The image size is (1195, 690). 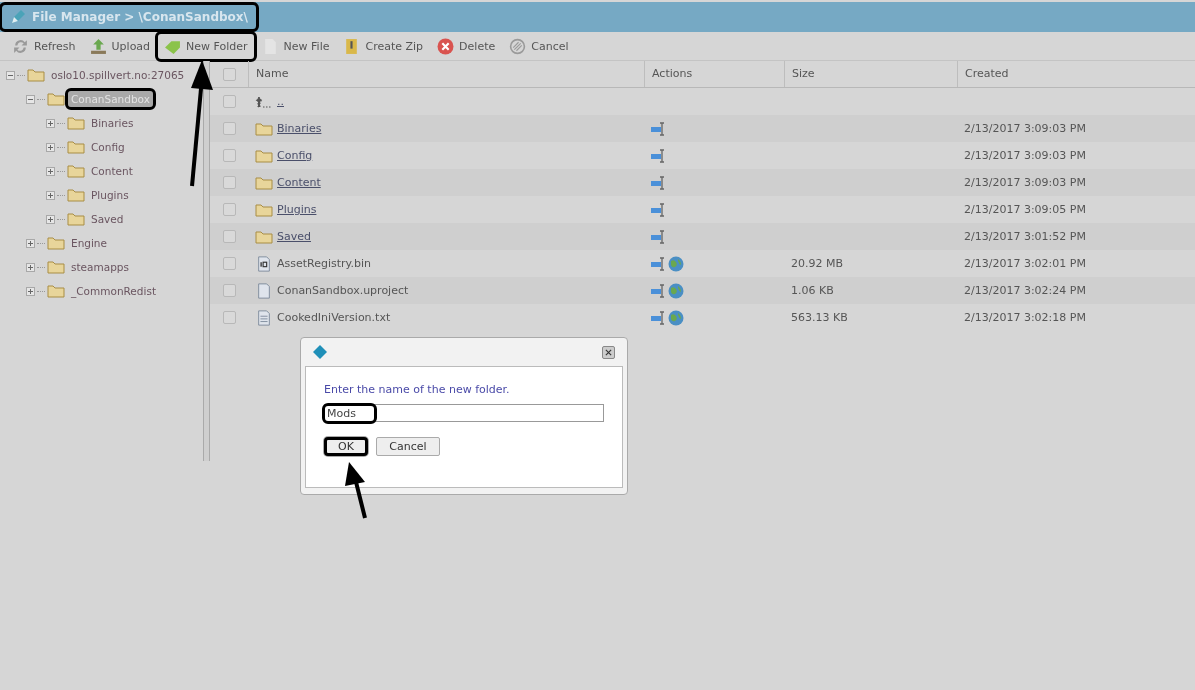 I want to click on created-date: 2/13/2017 3:01:52 PM, so click(x=1025, y=236).